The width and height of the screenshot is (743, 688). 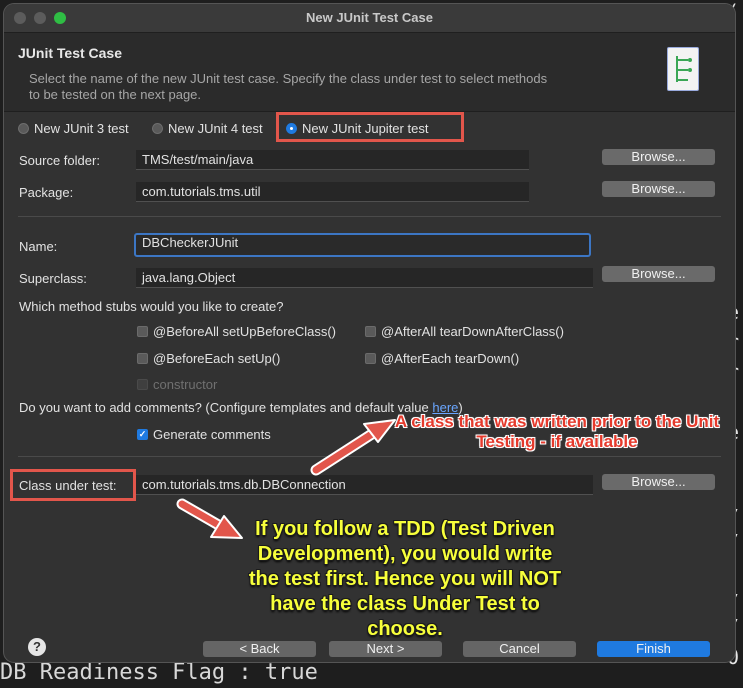 What do you see at coordinates (353, 447) in the screenshot?
I see `arrow-to-class-under-test` at bounding box center [353, 447].